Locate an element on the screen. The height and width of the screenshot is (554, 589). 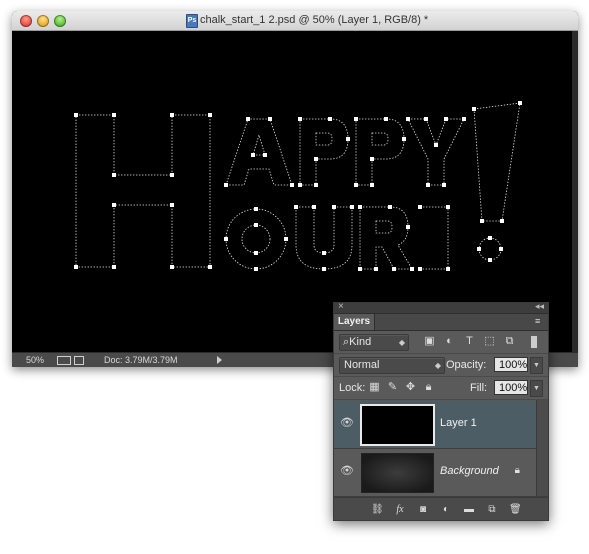
share-icon is located at coordinates (79, 360).